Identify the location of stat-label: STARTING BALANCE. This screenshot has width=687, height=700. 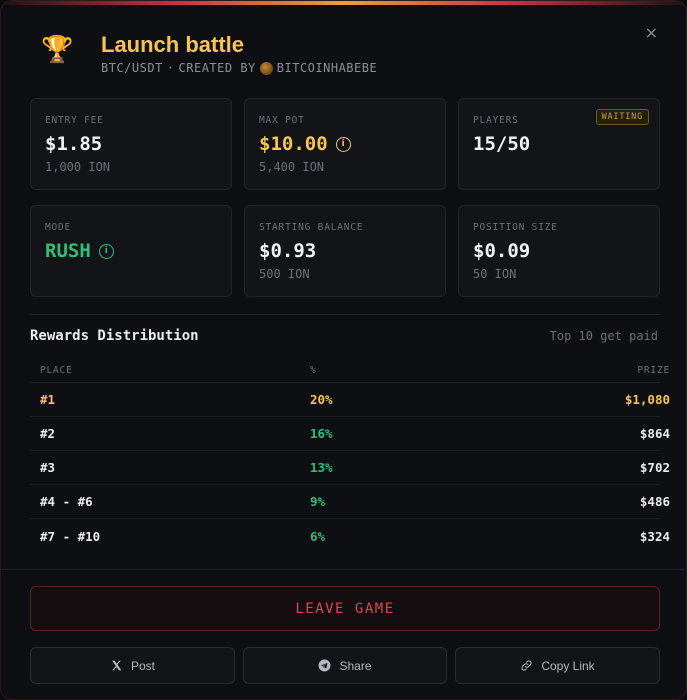
(311, 227).